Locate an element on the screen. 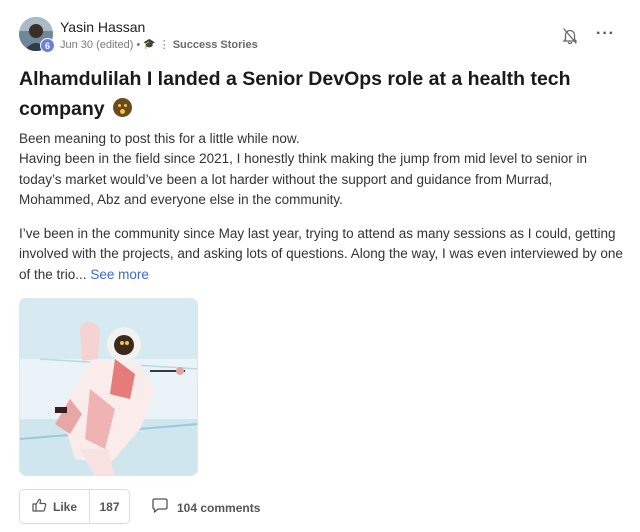  like-count: 187 is located at coordinates (109, 506).